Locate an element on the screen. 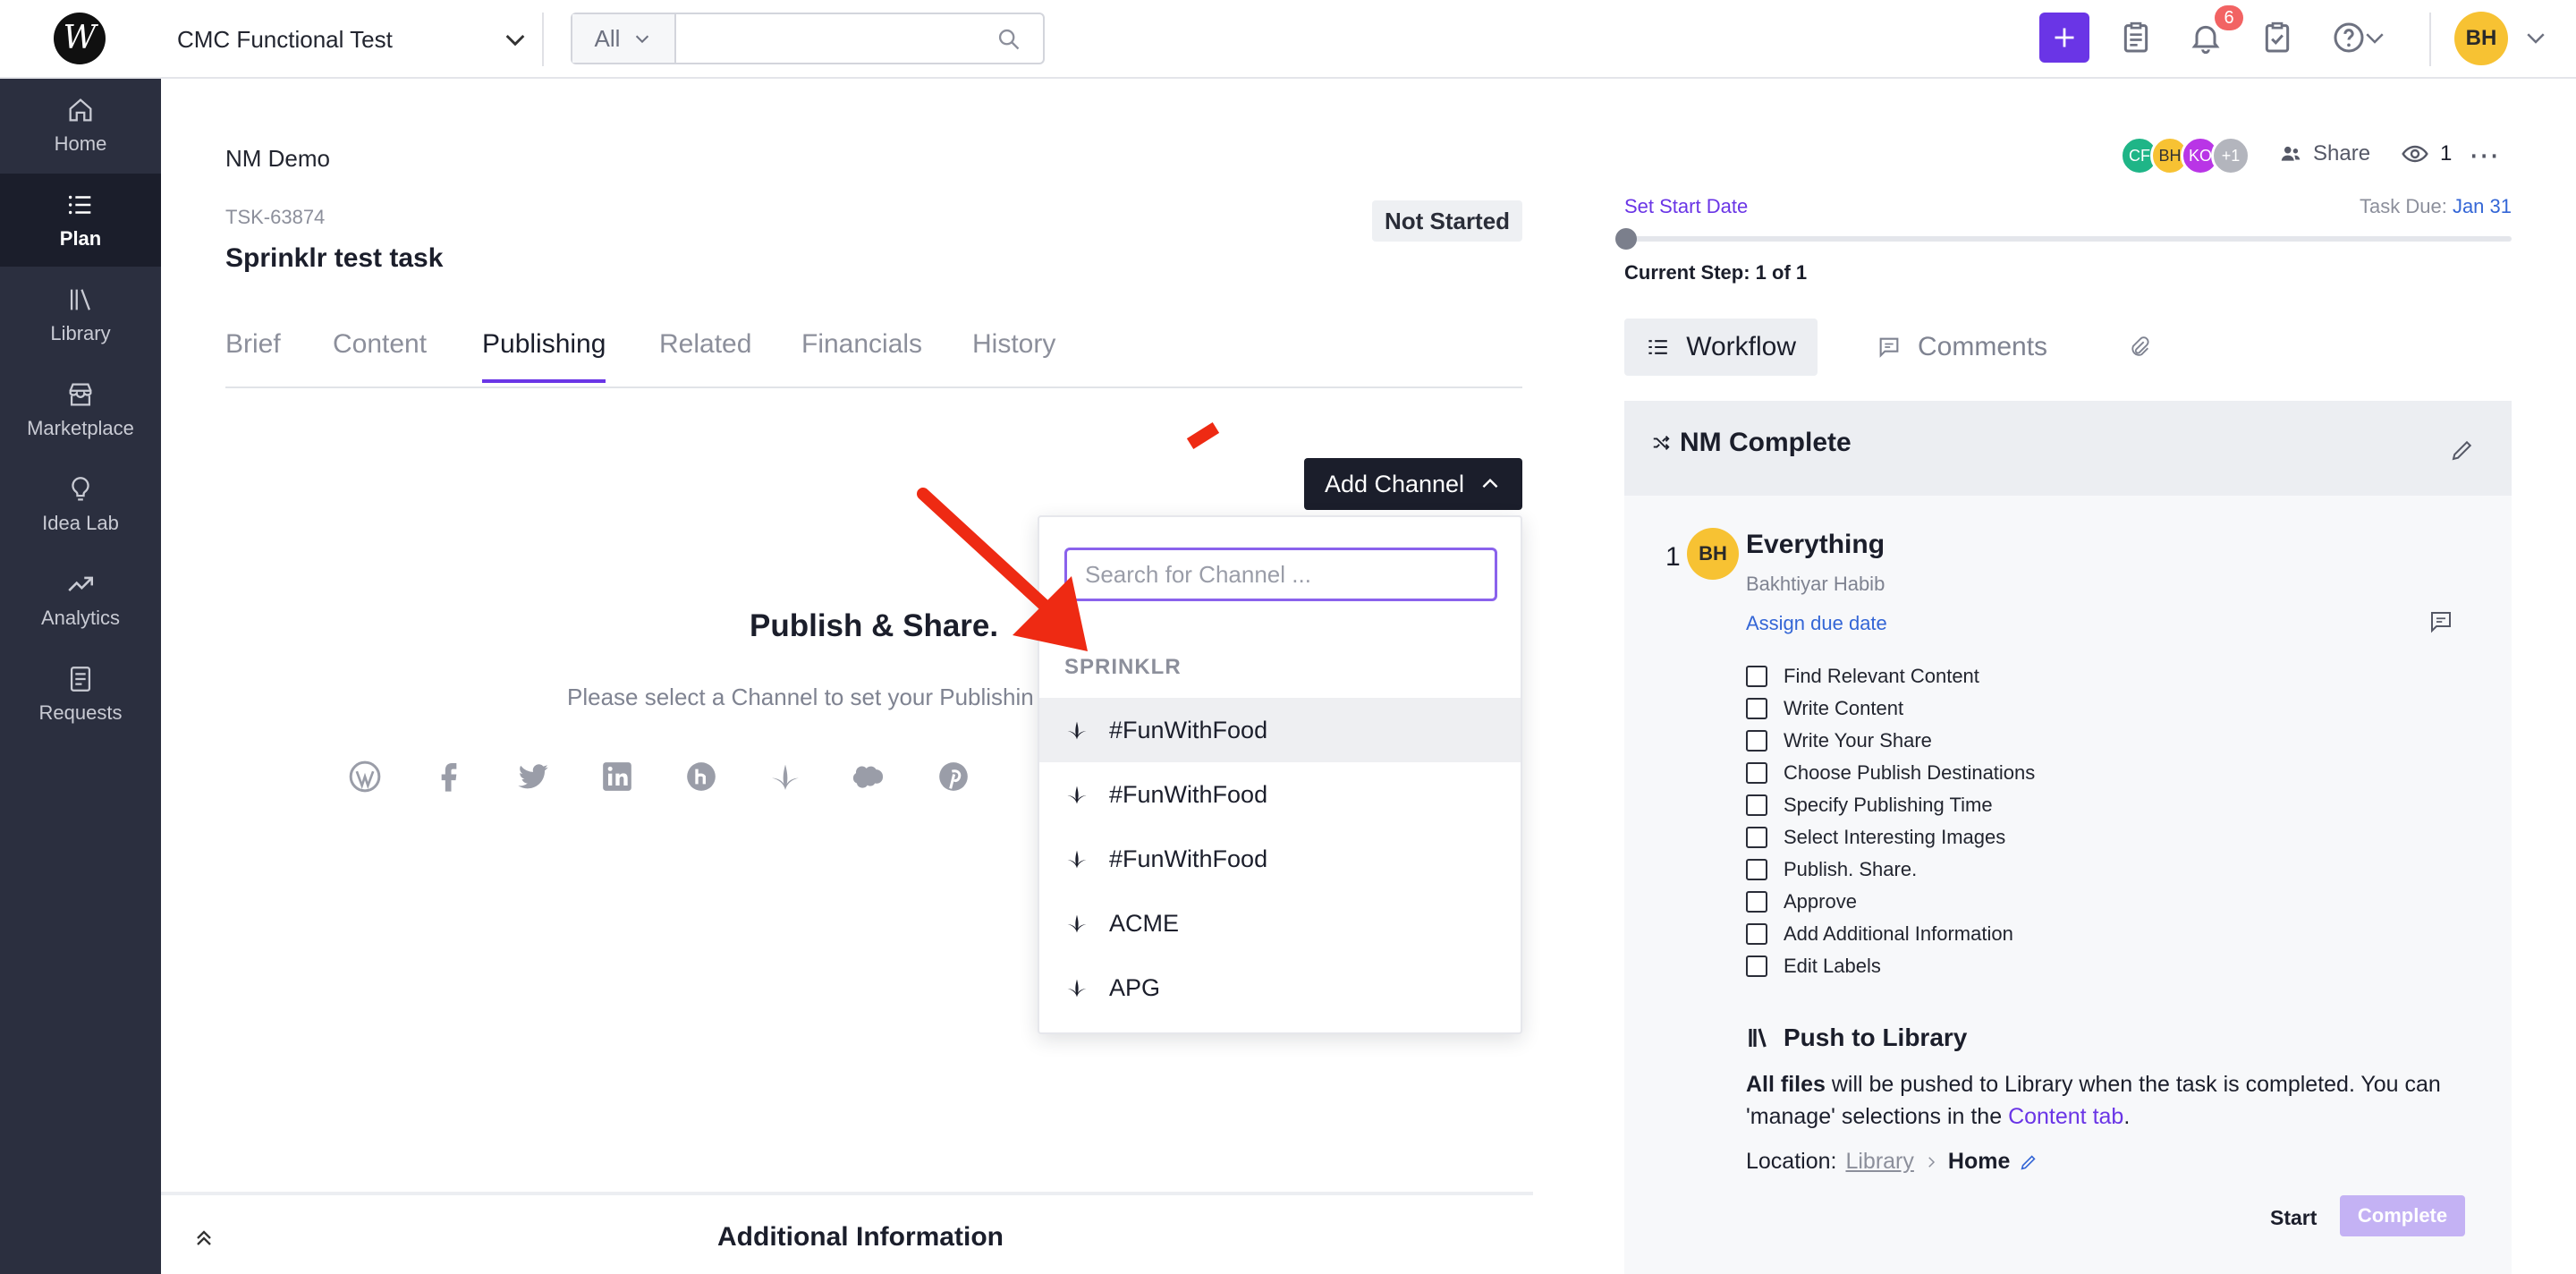 The image size is (2576, 1274). checklist-item: Write Your Share is located at coordinates (1890, 741).